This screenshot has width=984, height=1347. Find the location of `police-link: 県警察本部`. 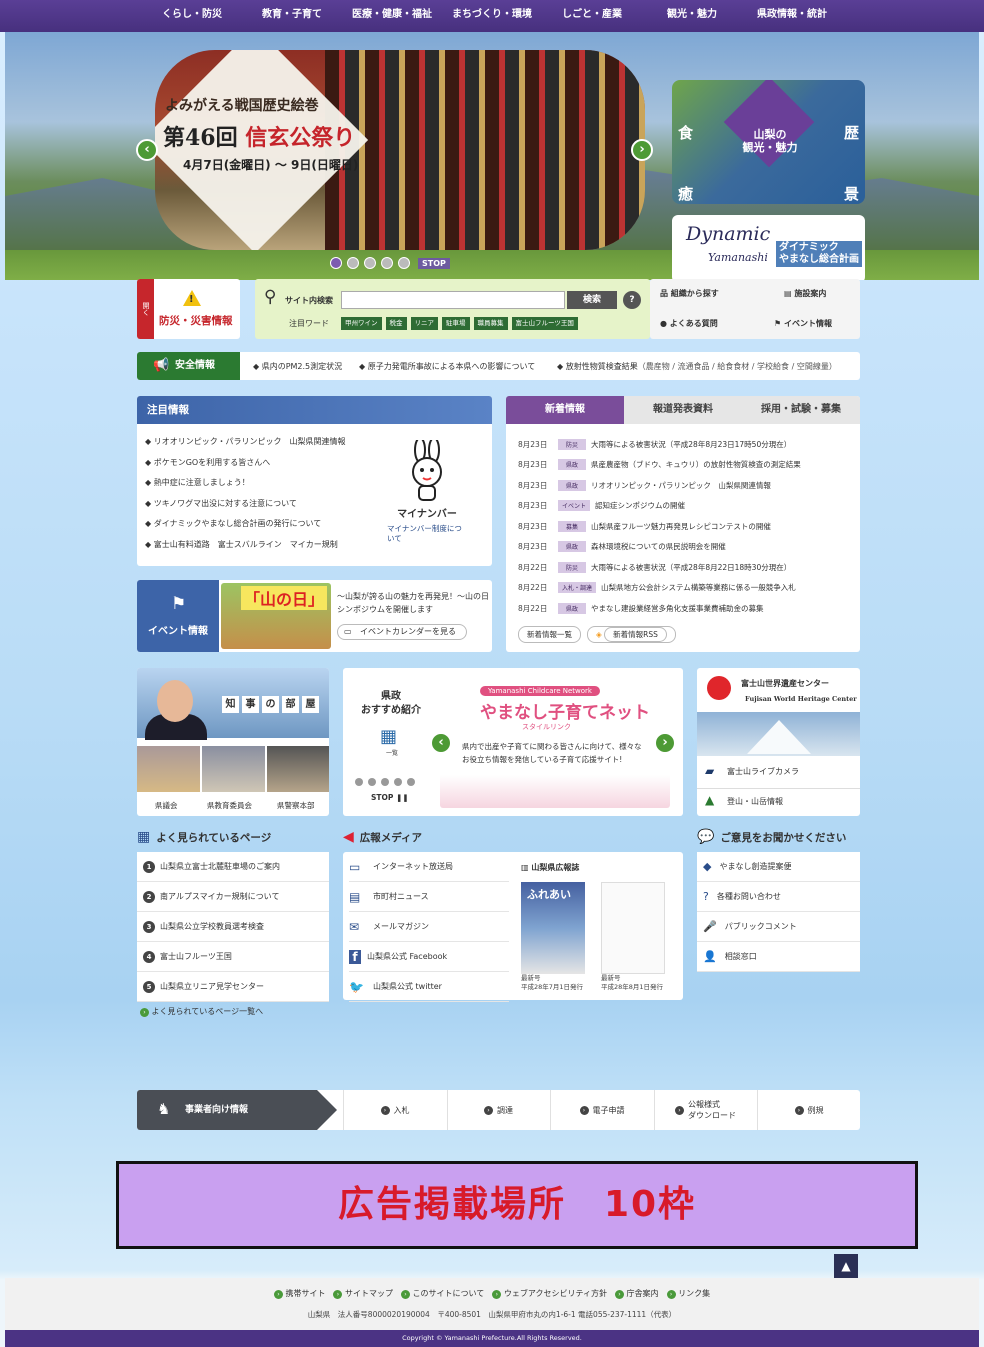

police-link: 県警察本部 is located at coordinates (296, 805).